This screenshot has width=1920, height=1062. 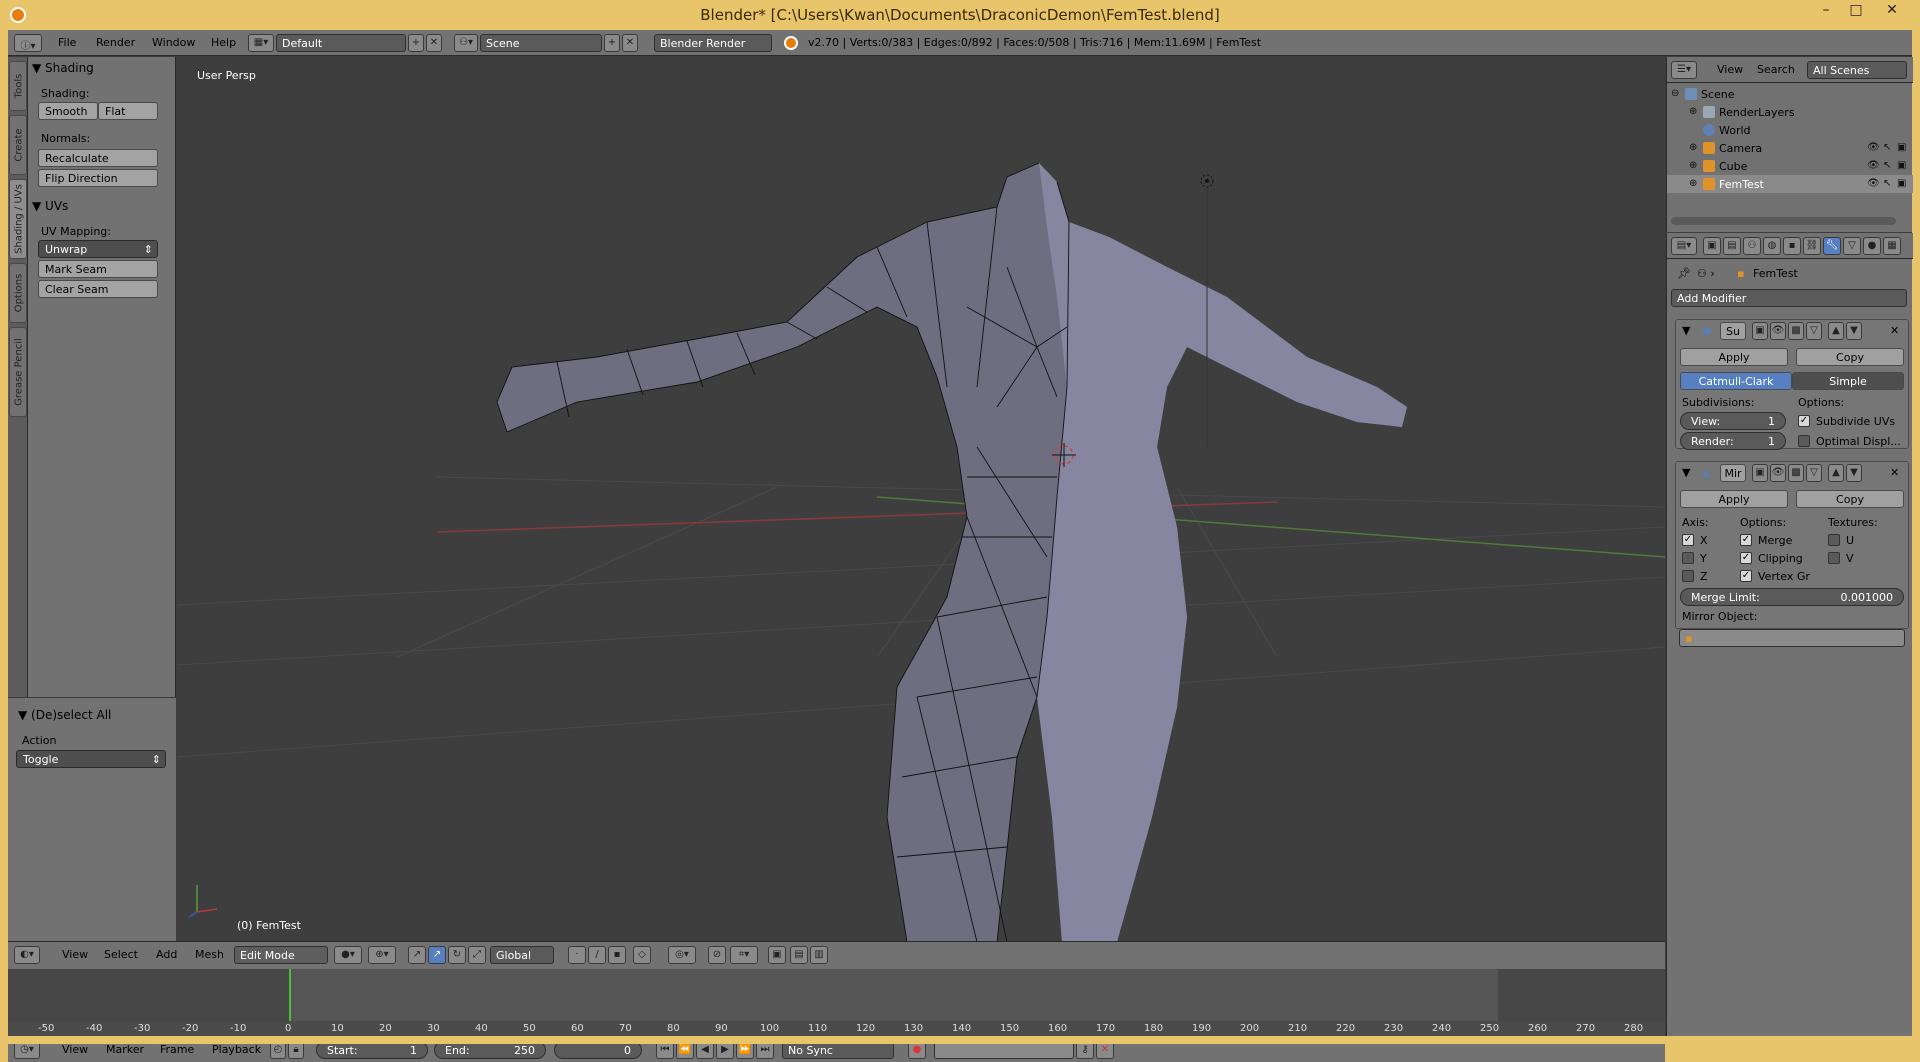 What do you see at coordinates (1790, 130) in the screenshot?
I see `tree-row-world: World` at bounding box center [1790, 130].